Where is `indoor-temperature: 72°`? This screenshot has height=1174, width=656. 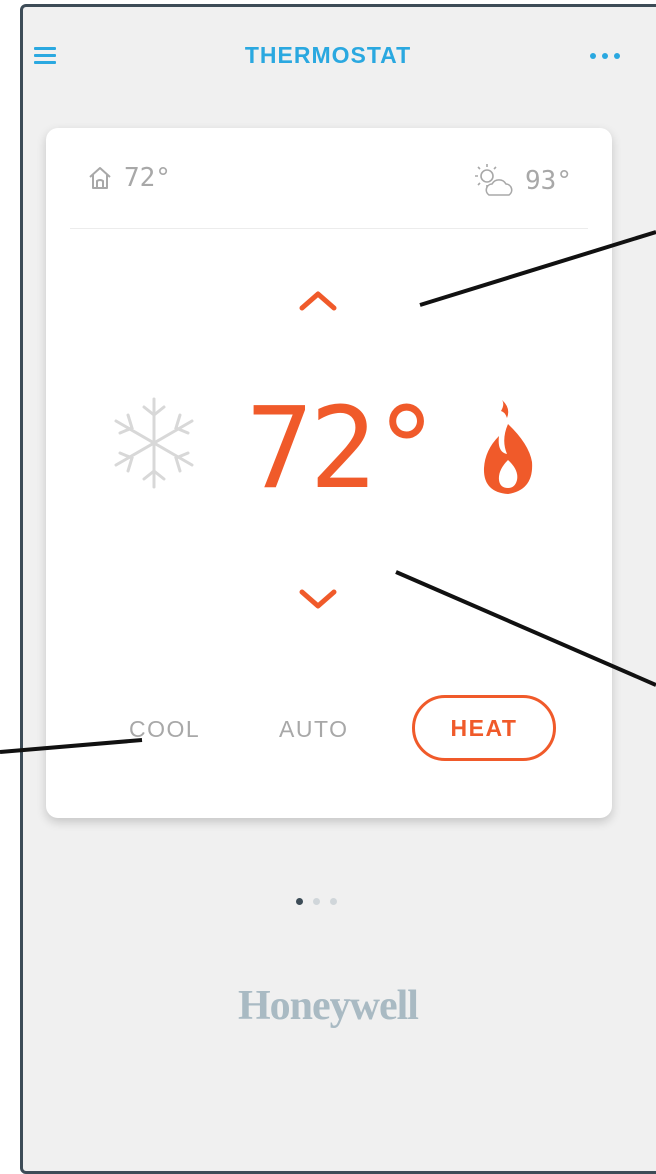 indoor-temperature: 72° is located at coordinates (128, 178).